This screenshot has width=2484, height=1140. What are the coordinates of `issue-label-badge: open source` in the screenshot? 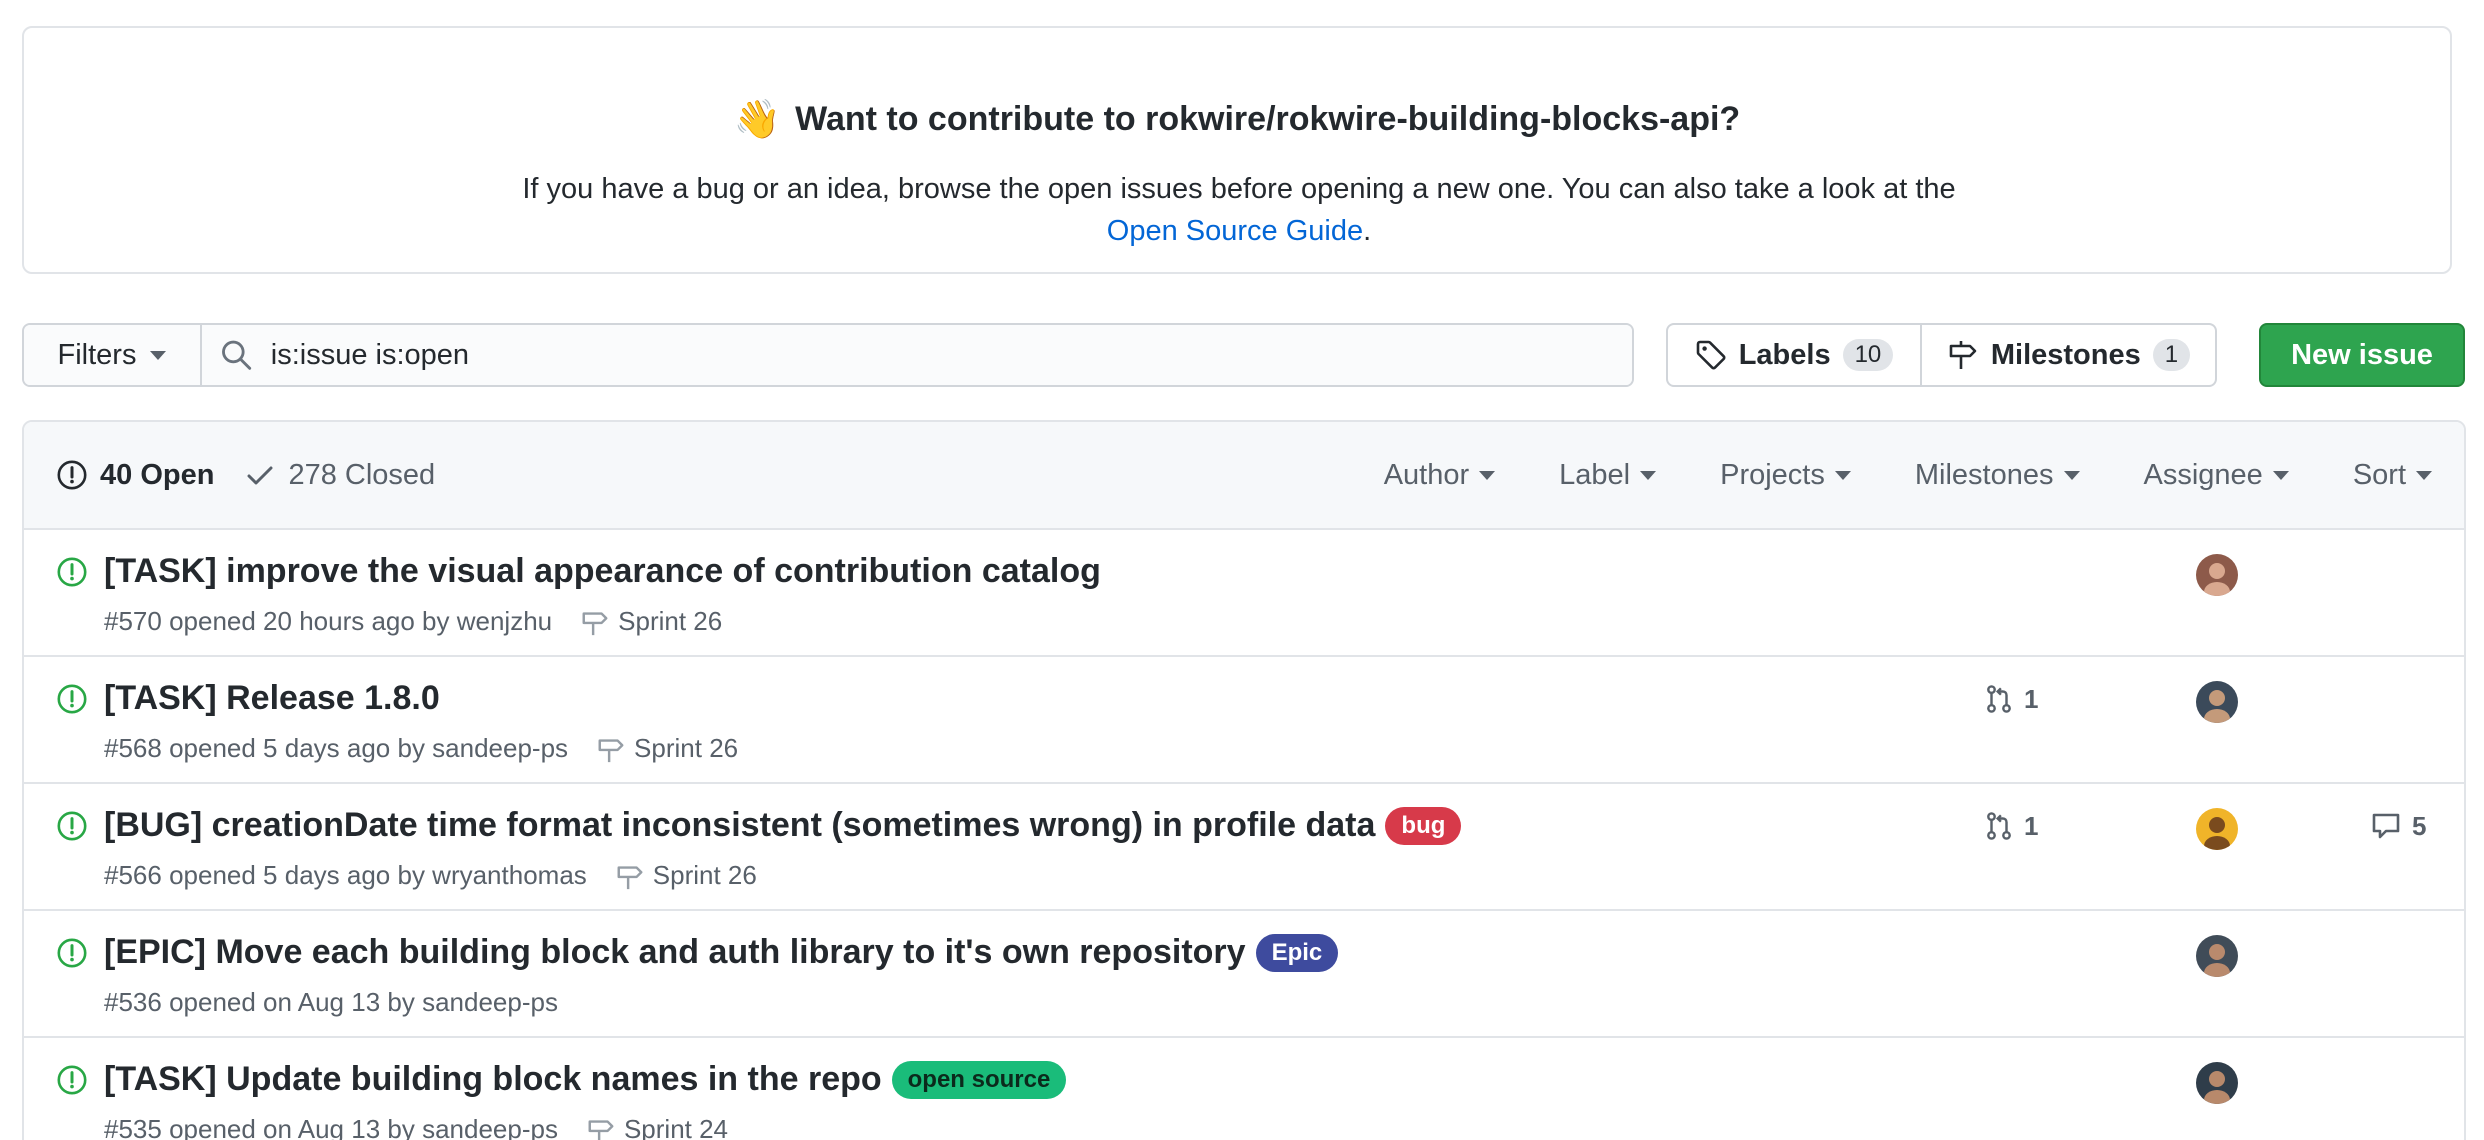 It's located at (979, 1079).